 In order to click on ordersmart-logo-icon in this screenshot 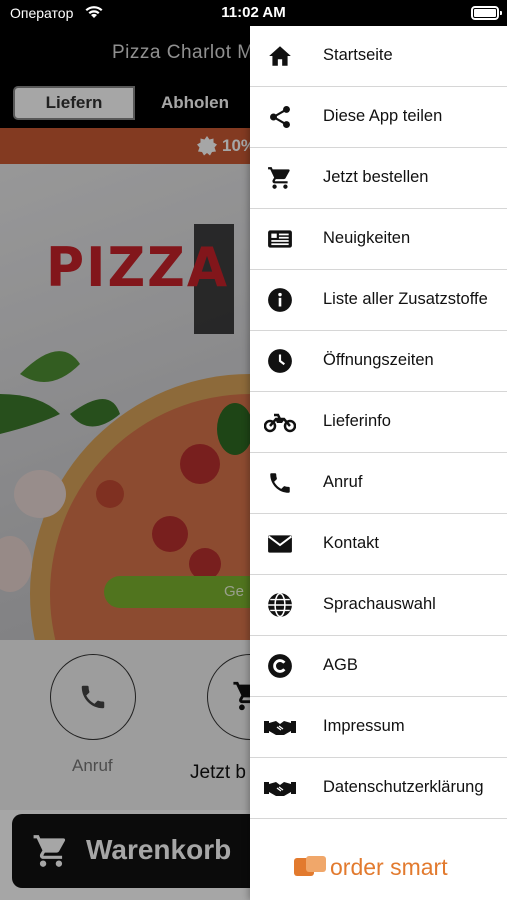, I will do `click(310, 866)`.